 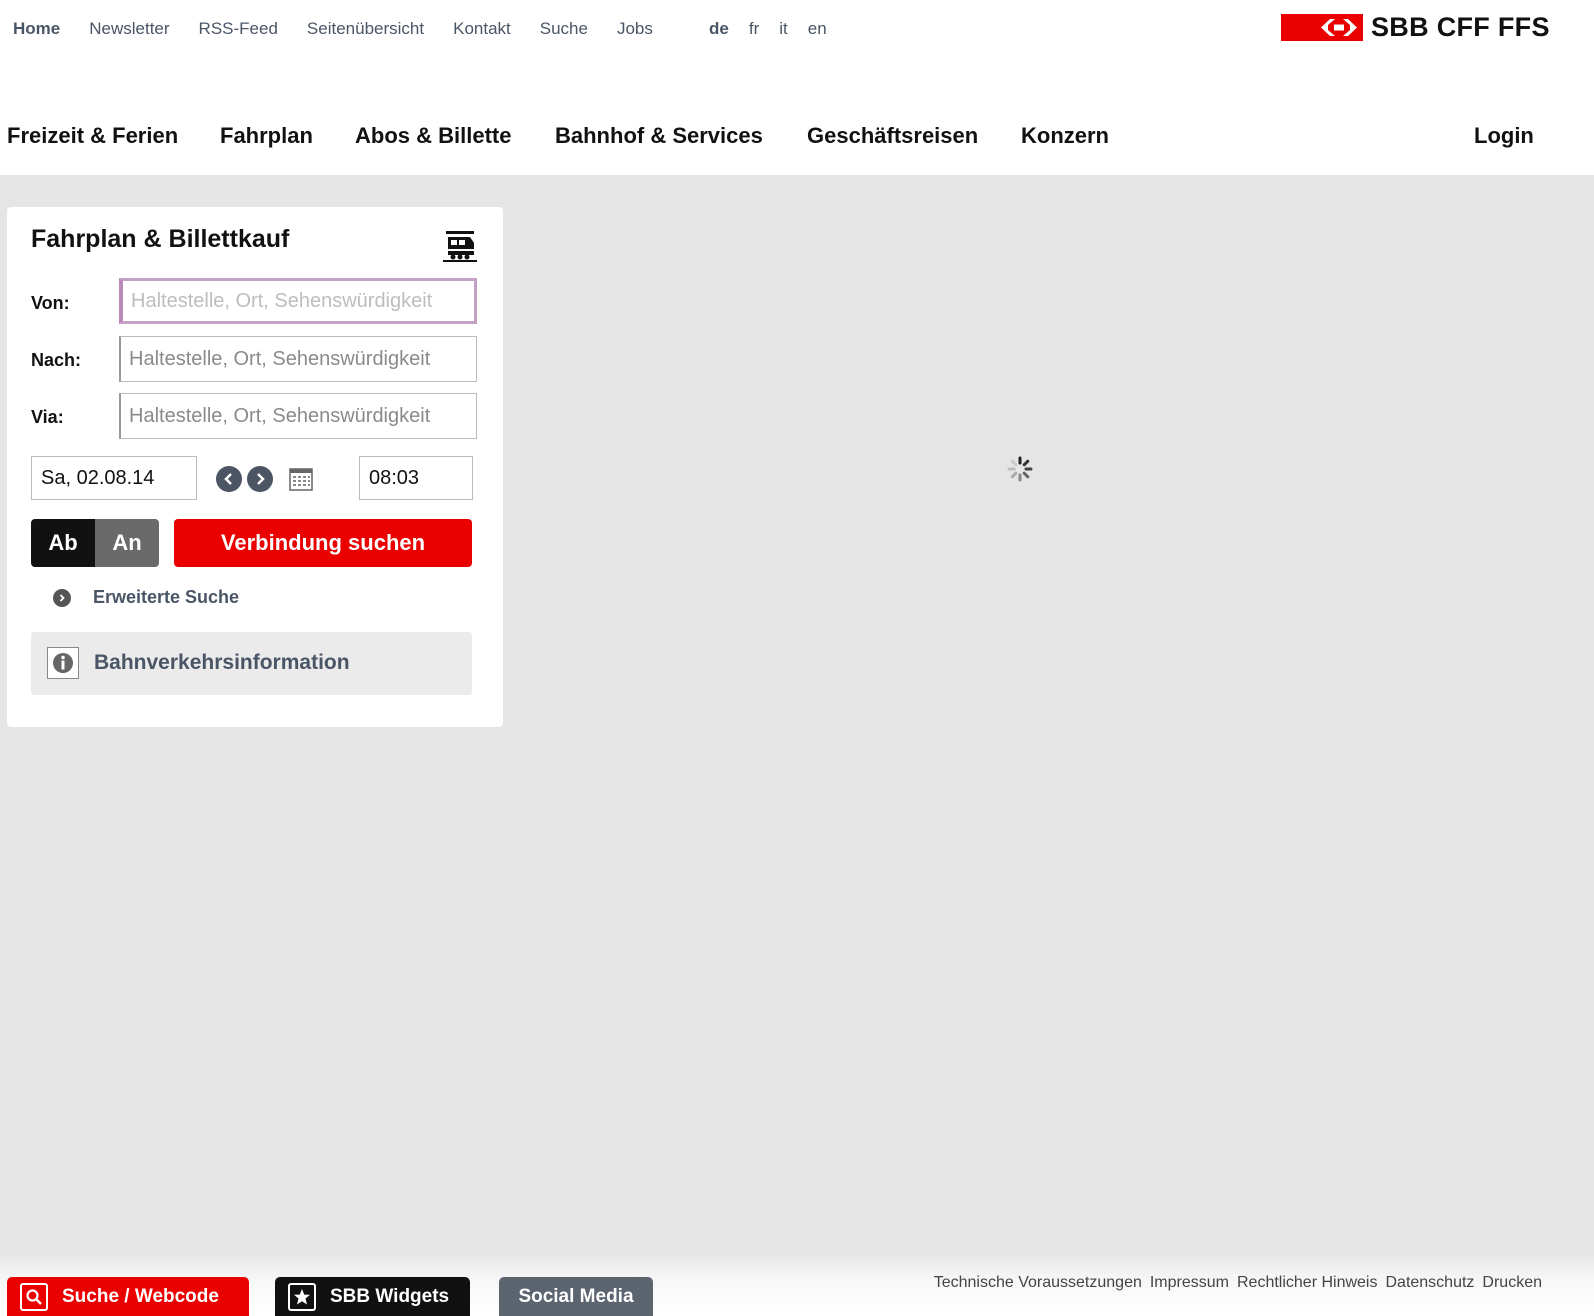 I want to click on via-field, so click(x=298, y=416).